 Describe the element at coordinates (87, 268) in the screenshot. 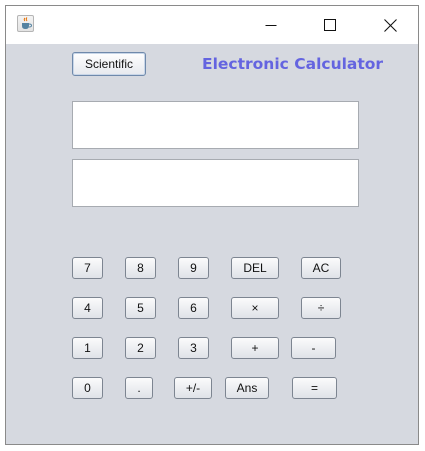

I see `key-7: 7` at that location.